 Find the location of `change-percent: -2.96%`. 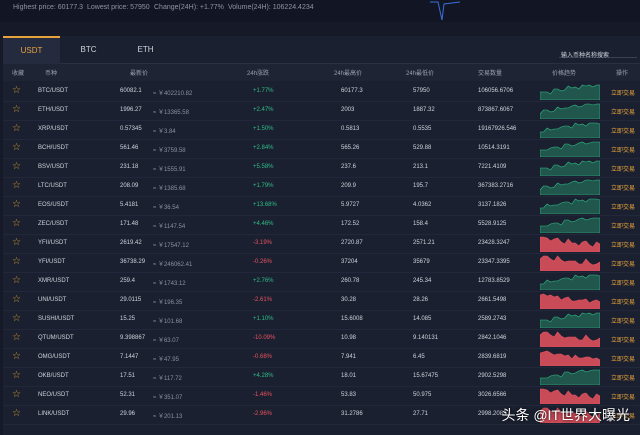

change-percent: -2.96% is located at coordinates (263, 414).